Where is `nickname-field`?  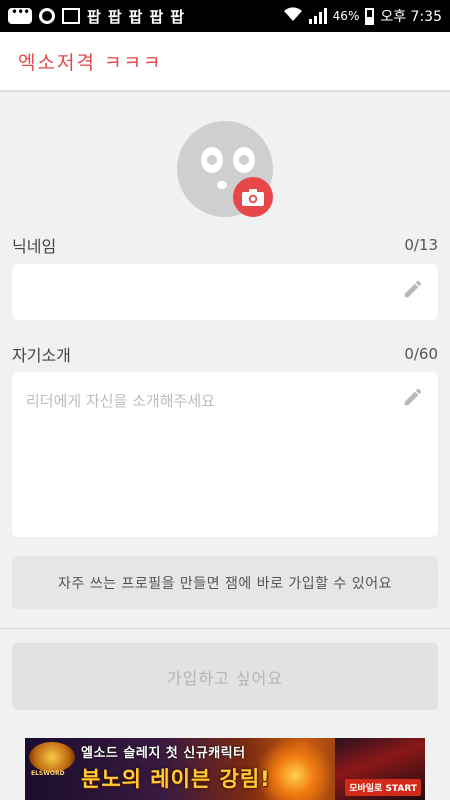
nickname-field is located at coordinates (225, 292).